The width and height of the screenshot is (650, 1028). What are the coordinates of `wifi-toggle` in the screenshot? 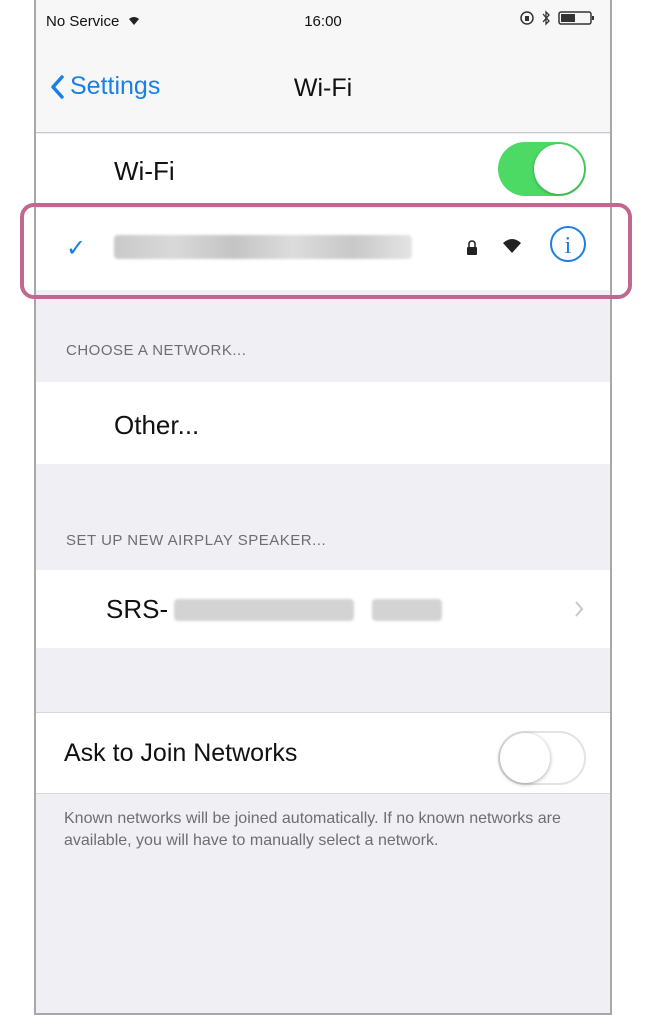 It's located at (542, 169).